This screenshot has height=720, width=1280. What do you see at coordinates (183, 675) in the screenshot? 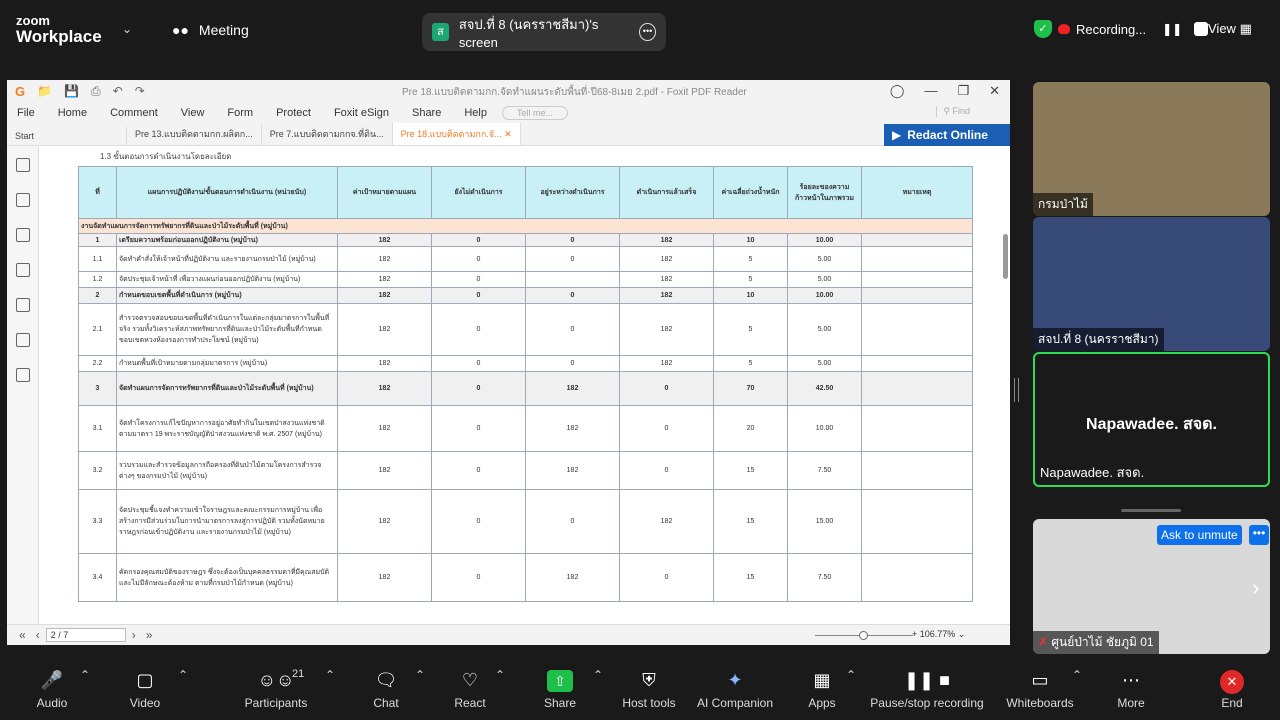
I see `video-chevron-icon: ⌃` at bounding box center [183, 675].